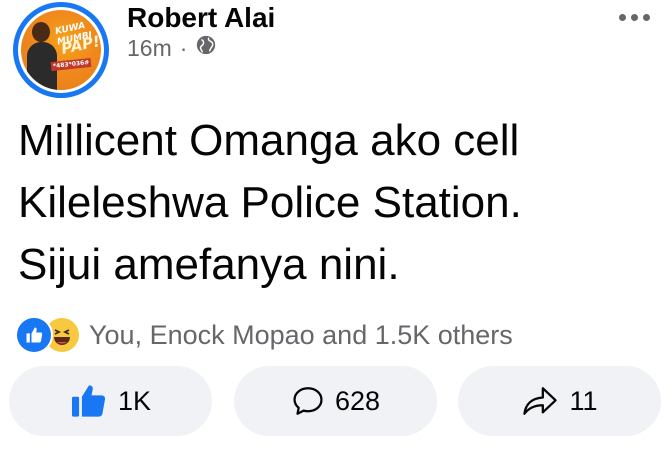 This screenshot has width=672, height=454. I want to click on thumbs-up-icon, so click(89, 401).